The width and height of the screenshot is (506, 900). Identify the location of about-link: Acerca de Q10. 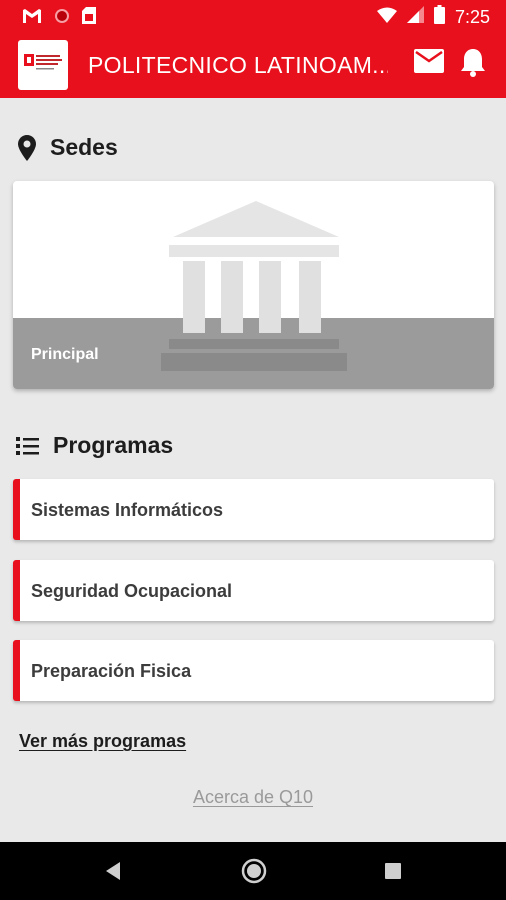
(253, 797).